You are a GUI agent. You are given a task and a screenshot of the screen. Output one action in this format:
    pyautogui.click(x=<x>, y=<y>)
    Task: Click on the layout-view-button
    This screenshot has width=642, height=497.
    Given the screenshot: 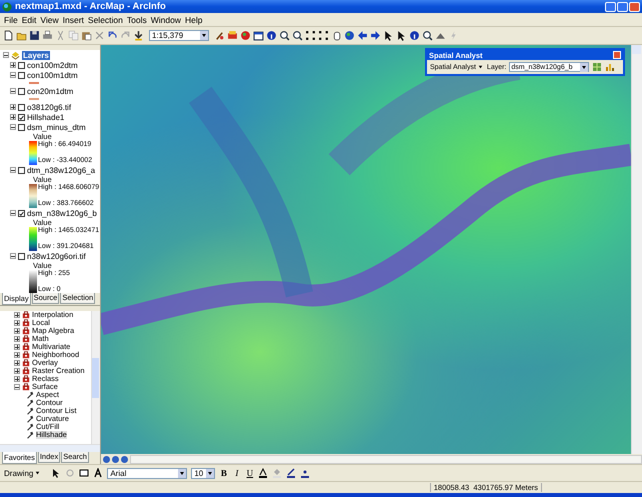 What is the action you would take?
    pyautogui.click(x=115, y=459)
    